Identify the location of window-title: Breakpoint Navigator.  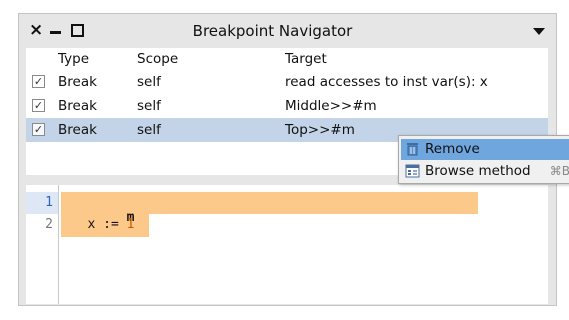
(272, 31).